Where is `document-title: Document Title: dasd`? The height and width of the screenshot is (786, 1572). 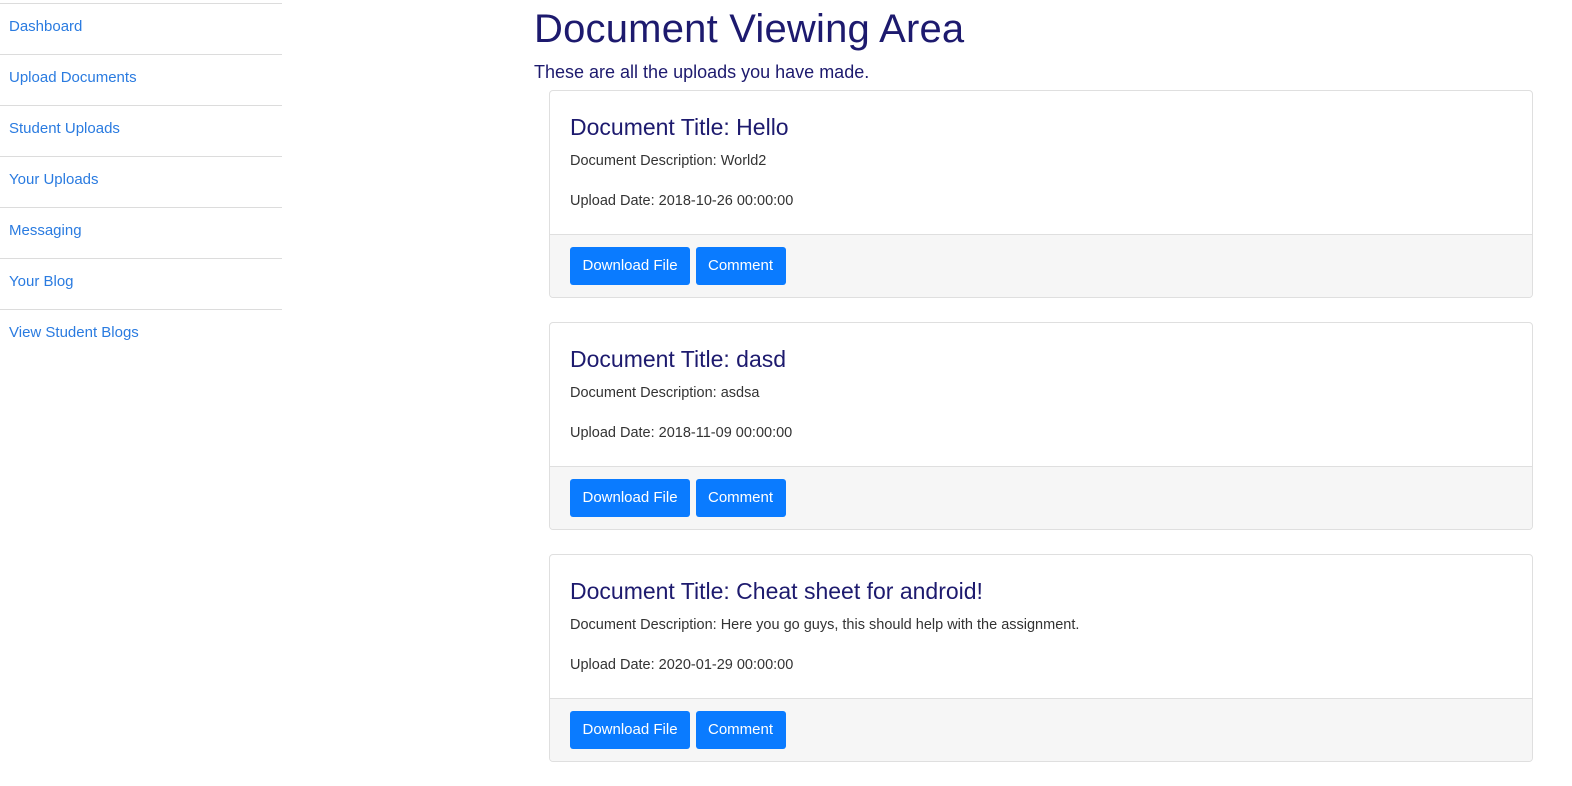
document-title: Document Title: dasd is located at coordinates (678, 359).